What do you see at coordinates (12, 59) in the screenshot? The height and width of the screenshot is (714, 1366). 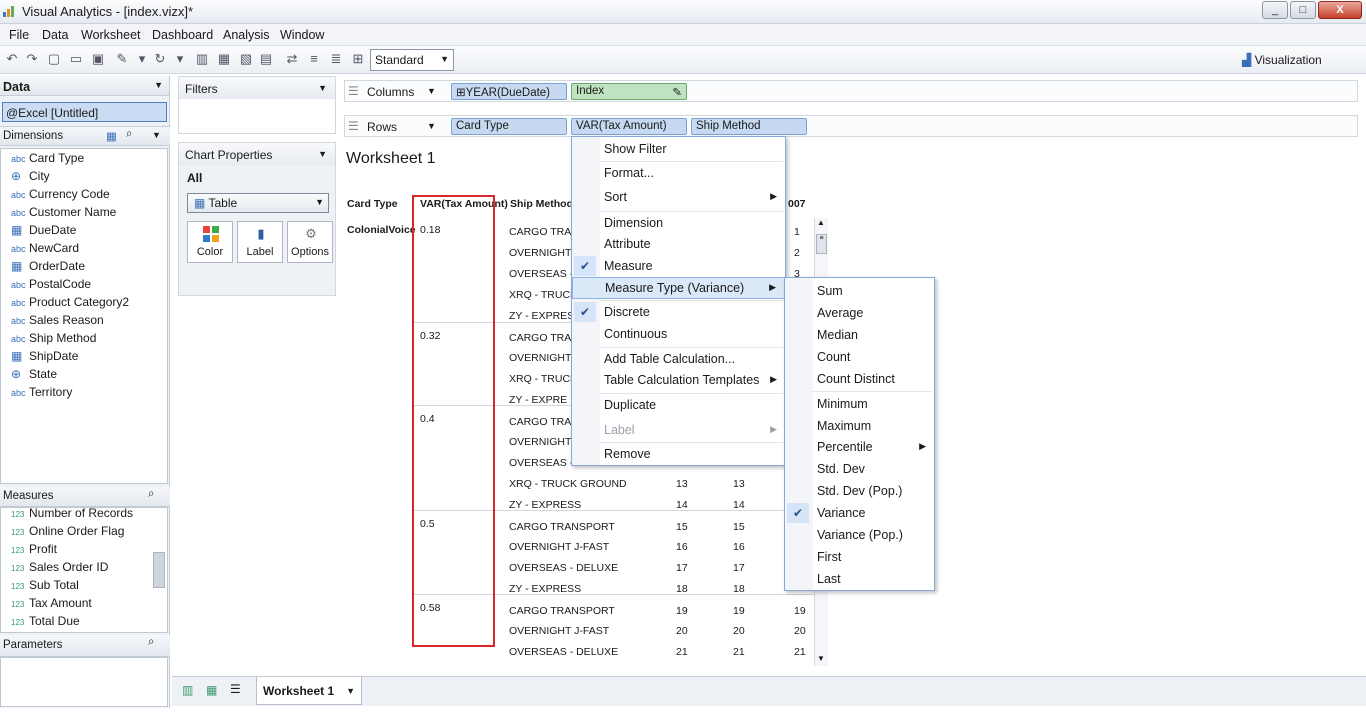 I see `undo-icon: ↶` at bounding box center [12, 59].